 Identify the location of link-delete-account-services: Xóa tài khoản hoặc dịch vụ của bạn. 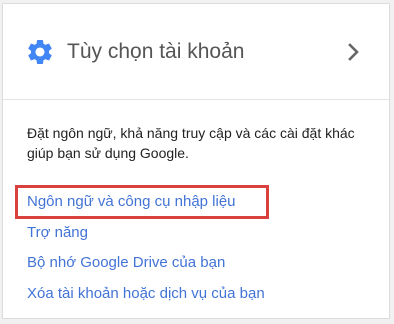
(146, 294).